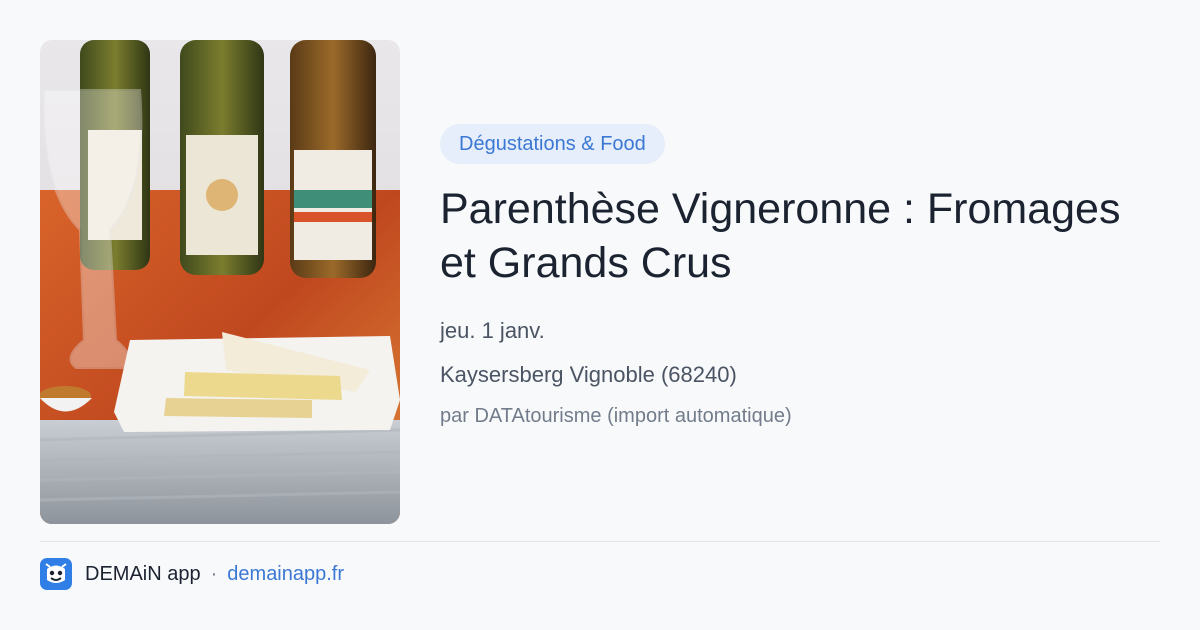  What do you see at coordinates (600, 541) in the screenshot?
I see `footer-divider` at bounding box center [600, 541].